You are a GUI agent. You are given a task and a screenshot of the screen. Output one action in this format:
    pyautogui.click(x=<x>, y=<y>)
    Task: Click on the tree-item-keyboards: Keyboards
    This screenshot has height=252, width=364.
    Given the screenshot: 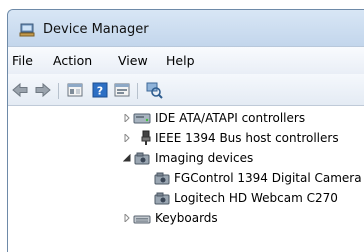 What is the action you would take?
    pyautogui.click(x=186, y=218)
    